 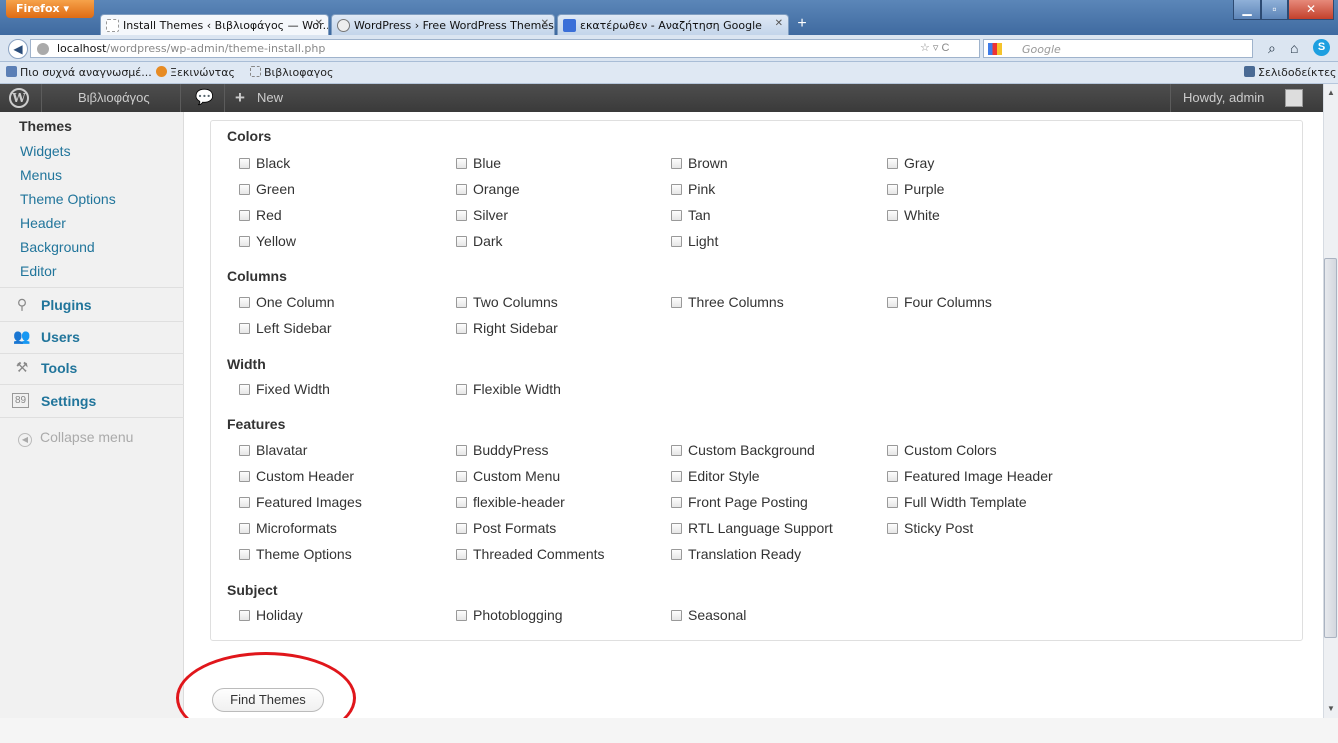 I want to click on minimize-button: ▁, so click(x=1247, y=10).